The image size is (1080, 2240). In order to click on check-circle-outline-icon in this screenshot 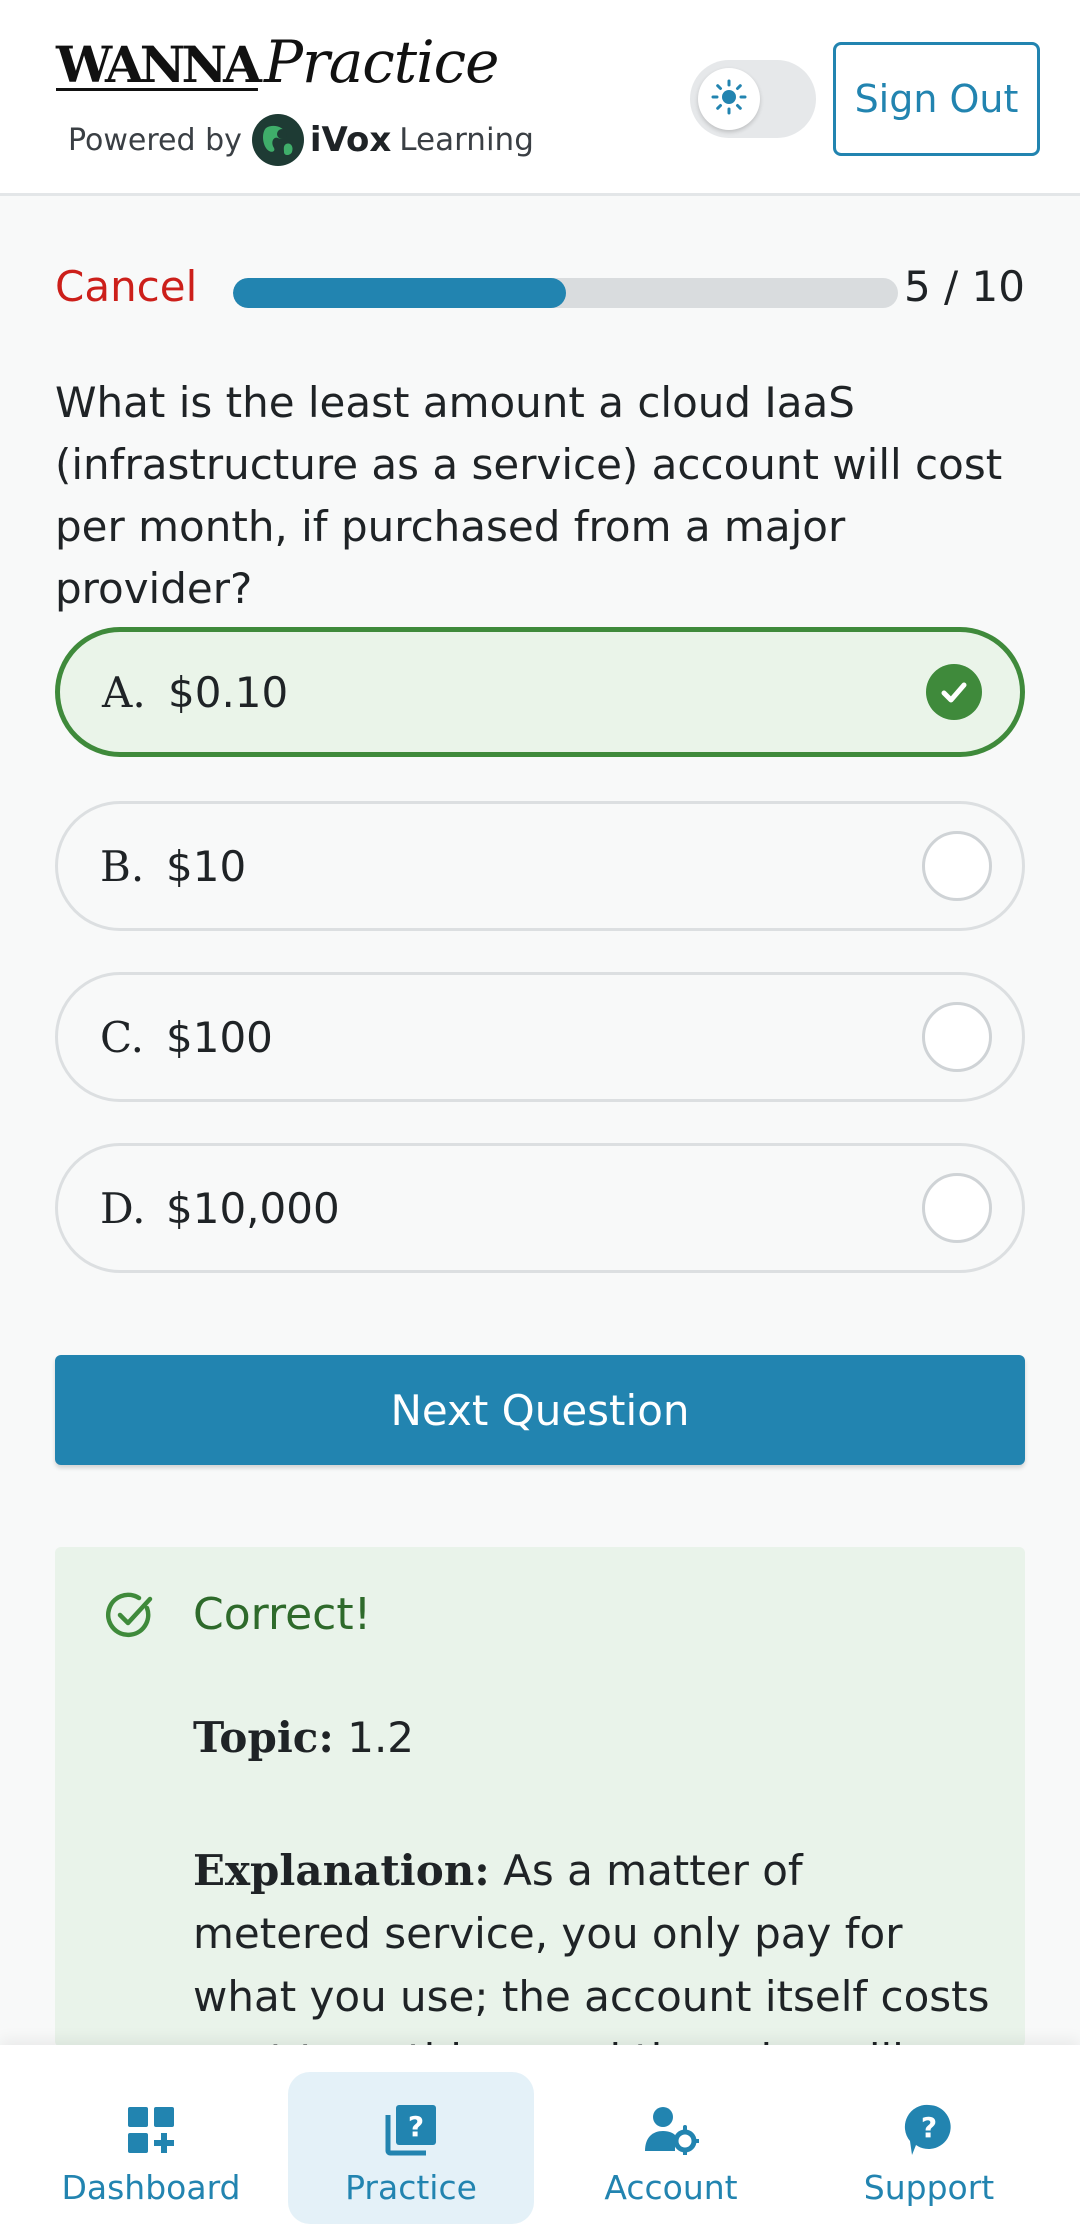, I will do `click(130, 1618)`.